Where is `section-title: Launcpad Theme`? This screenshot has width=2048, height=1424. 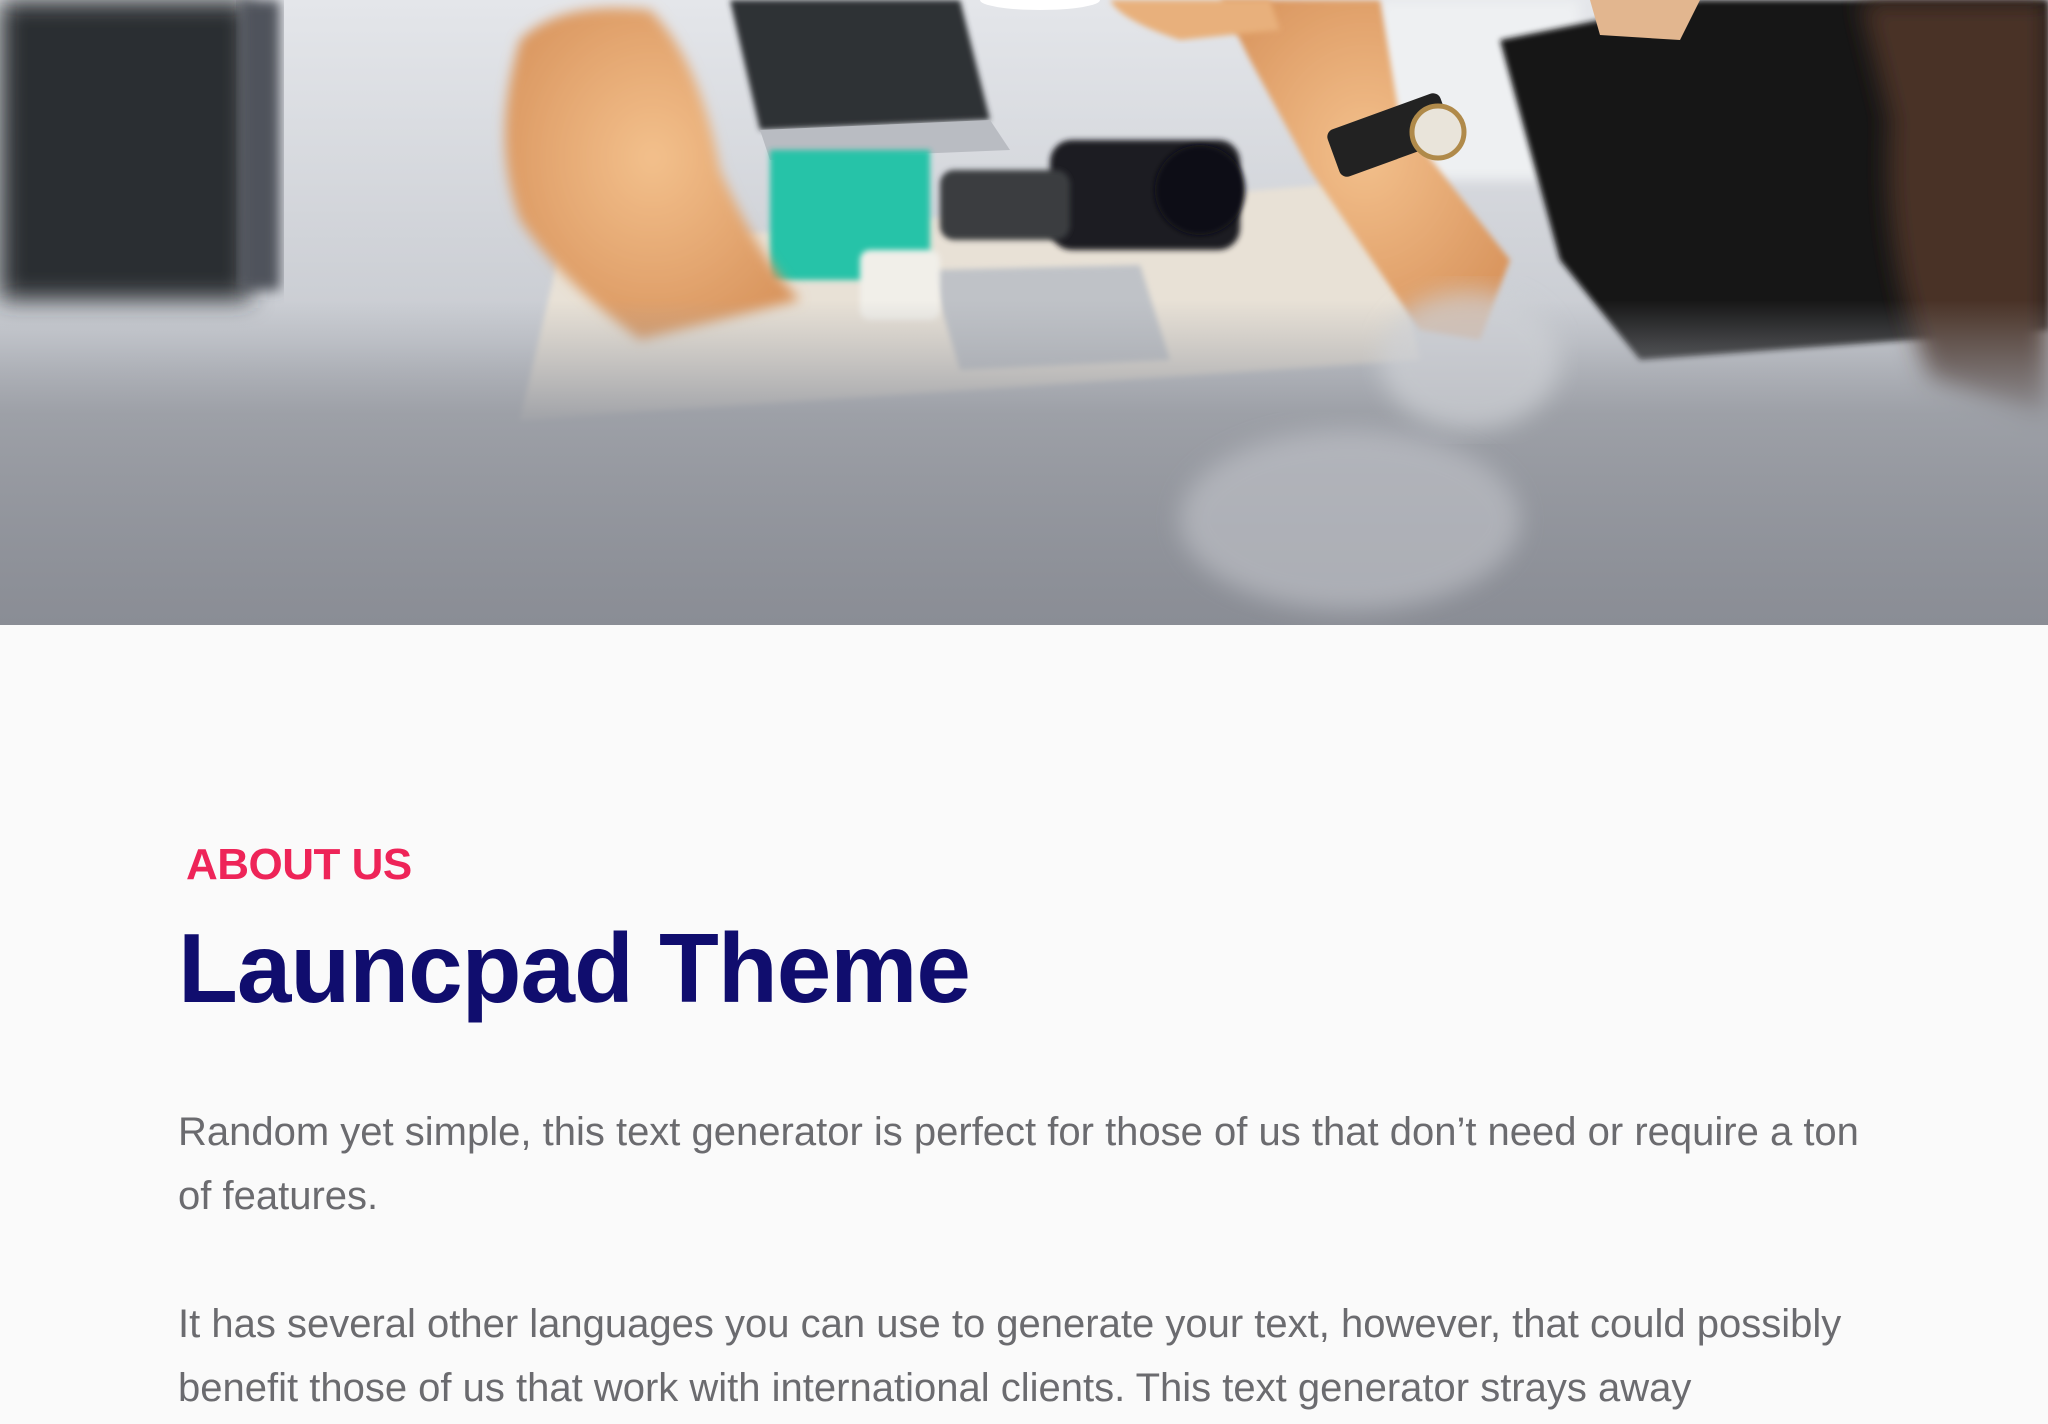
section-title: Launcpad Theme is located at coordinates (574, 968).